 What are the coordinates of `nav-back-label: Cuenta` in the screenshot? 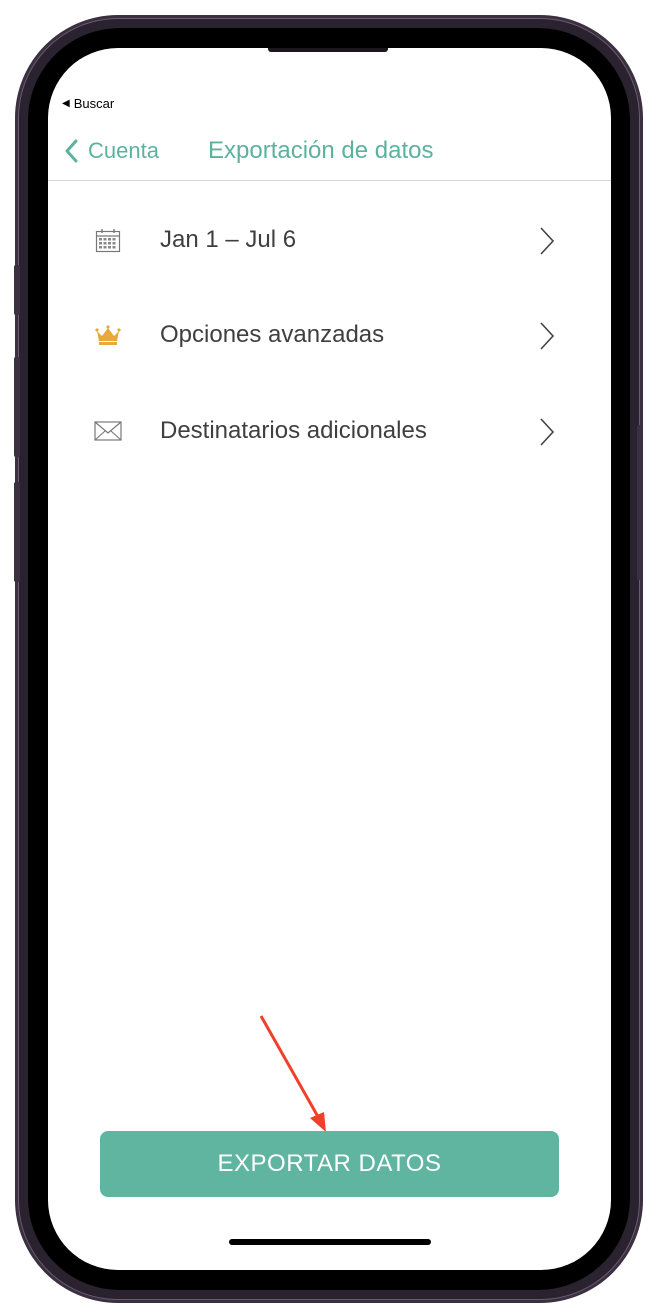 It's located at (123, 150).